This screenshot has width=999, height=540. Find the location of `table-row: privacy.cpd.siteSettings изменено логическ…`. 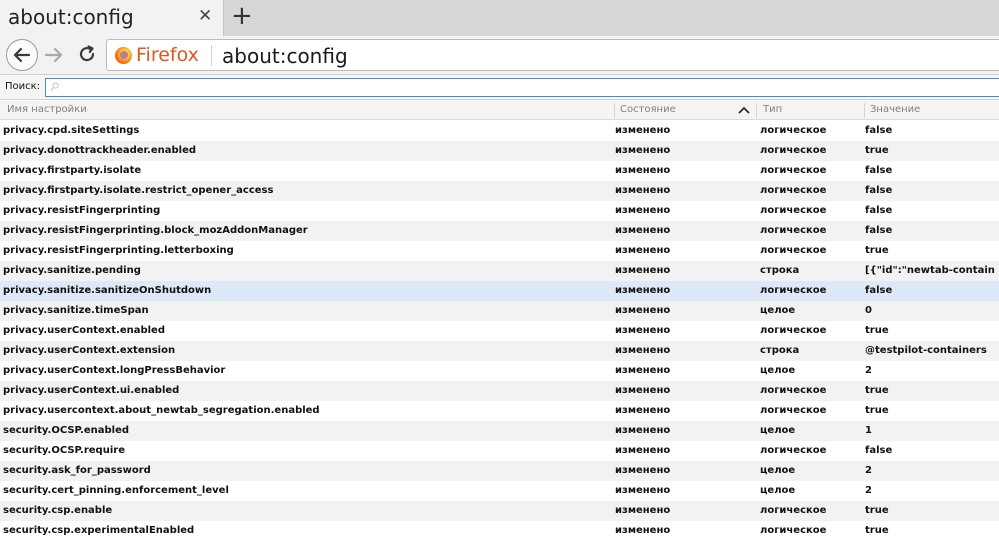

table-row: privacy.cpd.siteSettings изменено логическ… is located at coordinates (499, 131).